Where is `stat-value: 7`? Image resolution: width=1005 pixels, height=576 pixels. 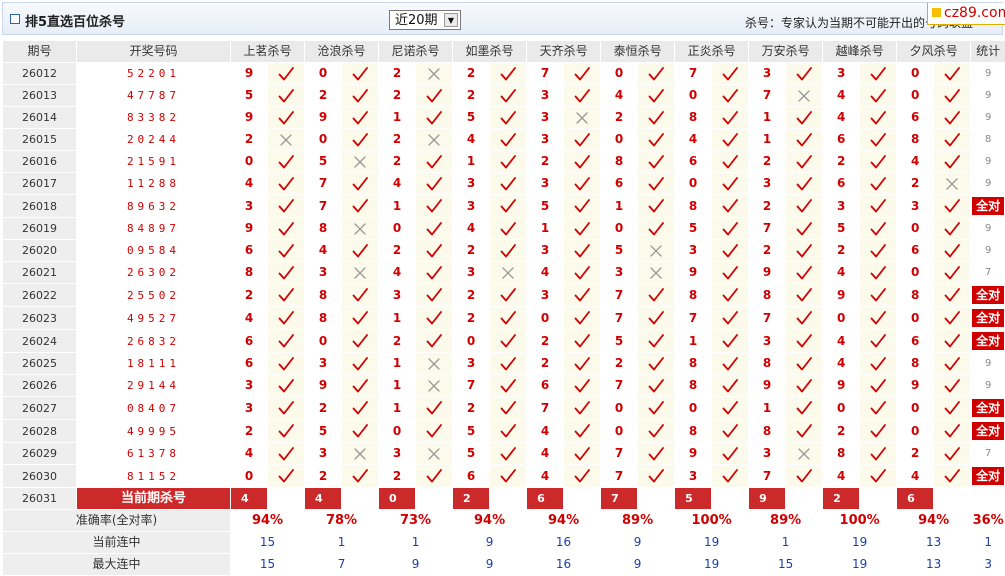 stat-value: 7 is located at coordinates (988, 453).